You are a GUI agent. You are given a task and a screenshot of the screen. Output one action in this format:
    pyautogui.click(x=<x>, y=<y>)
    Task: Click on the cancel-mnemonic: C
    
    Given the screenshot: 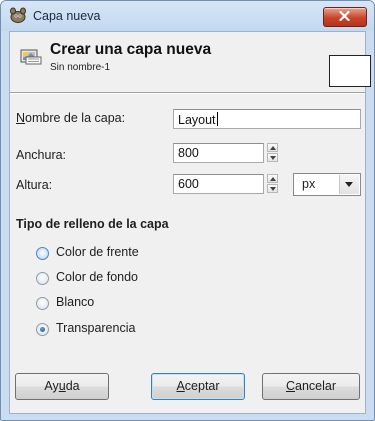 What is the action you would take?
    pyautogui.click(x=290, y=386)
    